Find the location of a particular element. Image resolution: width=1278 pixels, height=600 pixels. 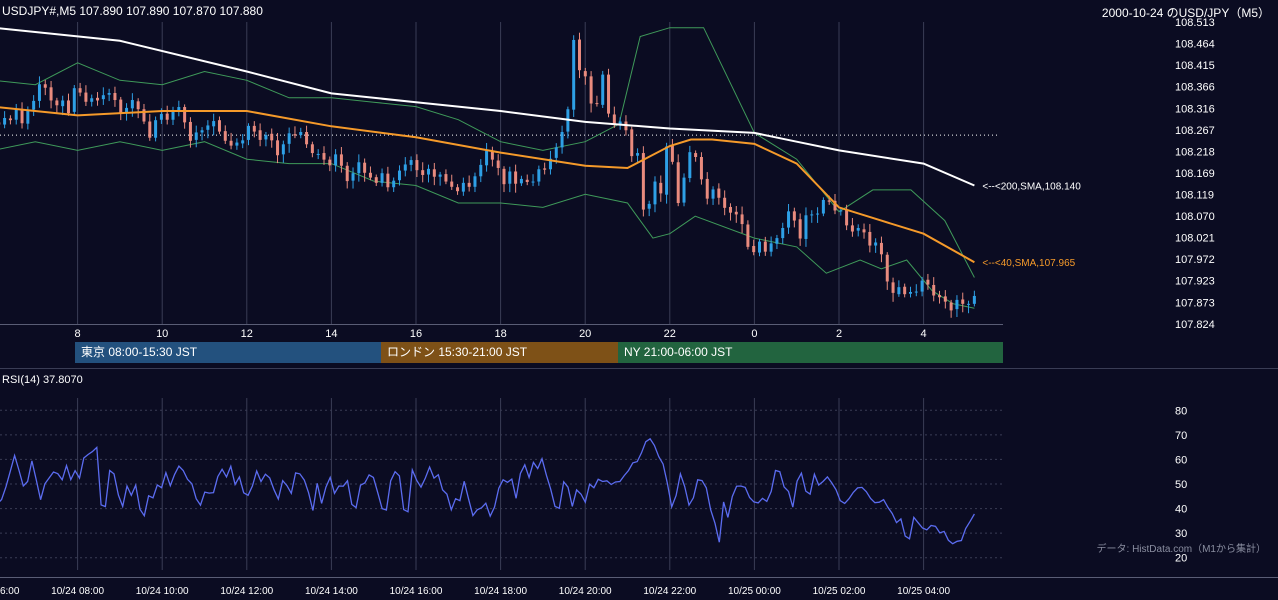

x-tick-label-top: 14 is located at coordinates (331, 334).